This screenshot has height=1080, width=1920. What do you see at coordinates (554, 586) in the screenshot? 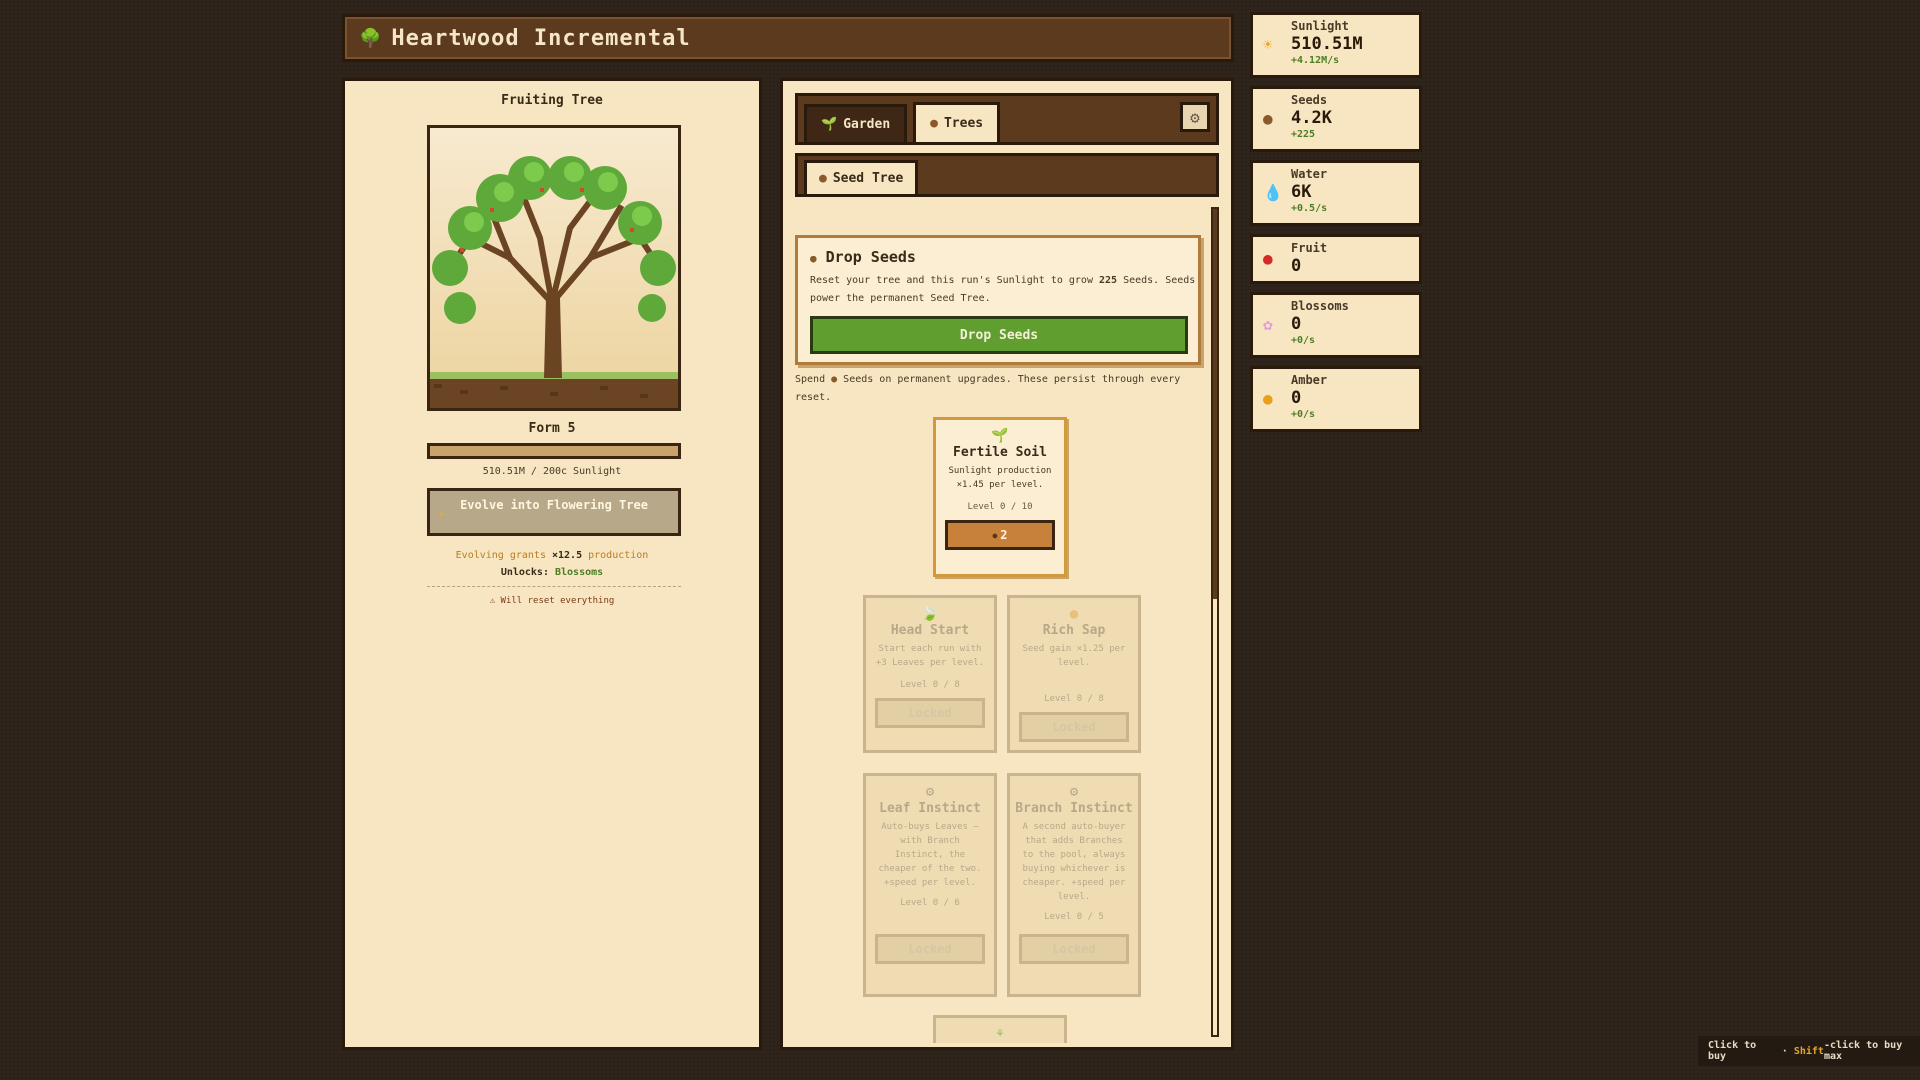
I see `divider` at bounding box center [554, 586].